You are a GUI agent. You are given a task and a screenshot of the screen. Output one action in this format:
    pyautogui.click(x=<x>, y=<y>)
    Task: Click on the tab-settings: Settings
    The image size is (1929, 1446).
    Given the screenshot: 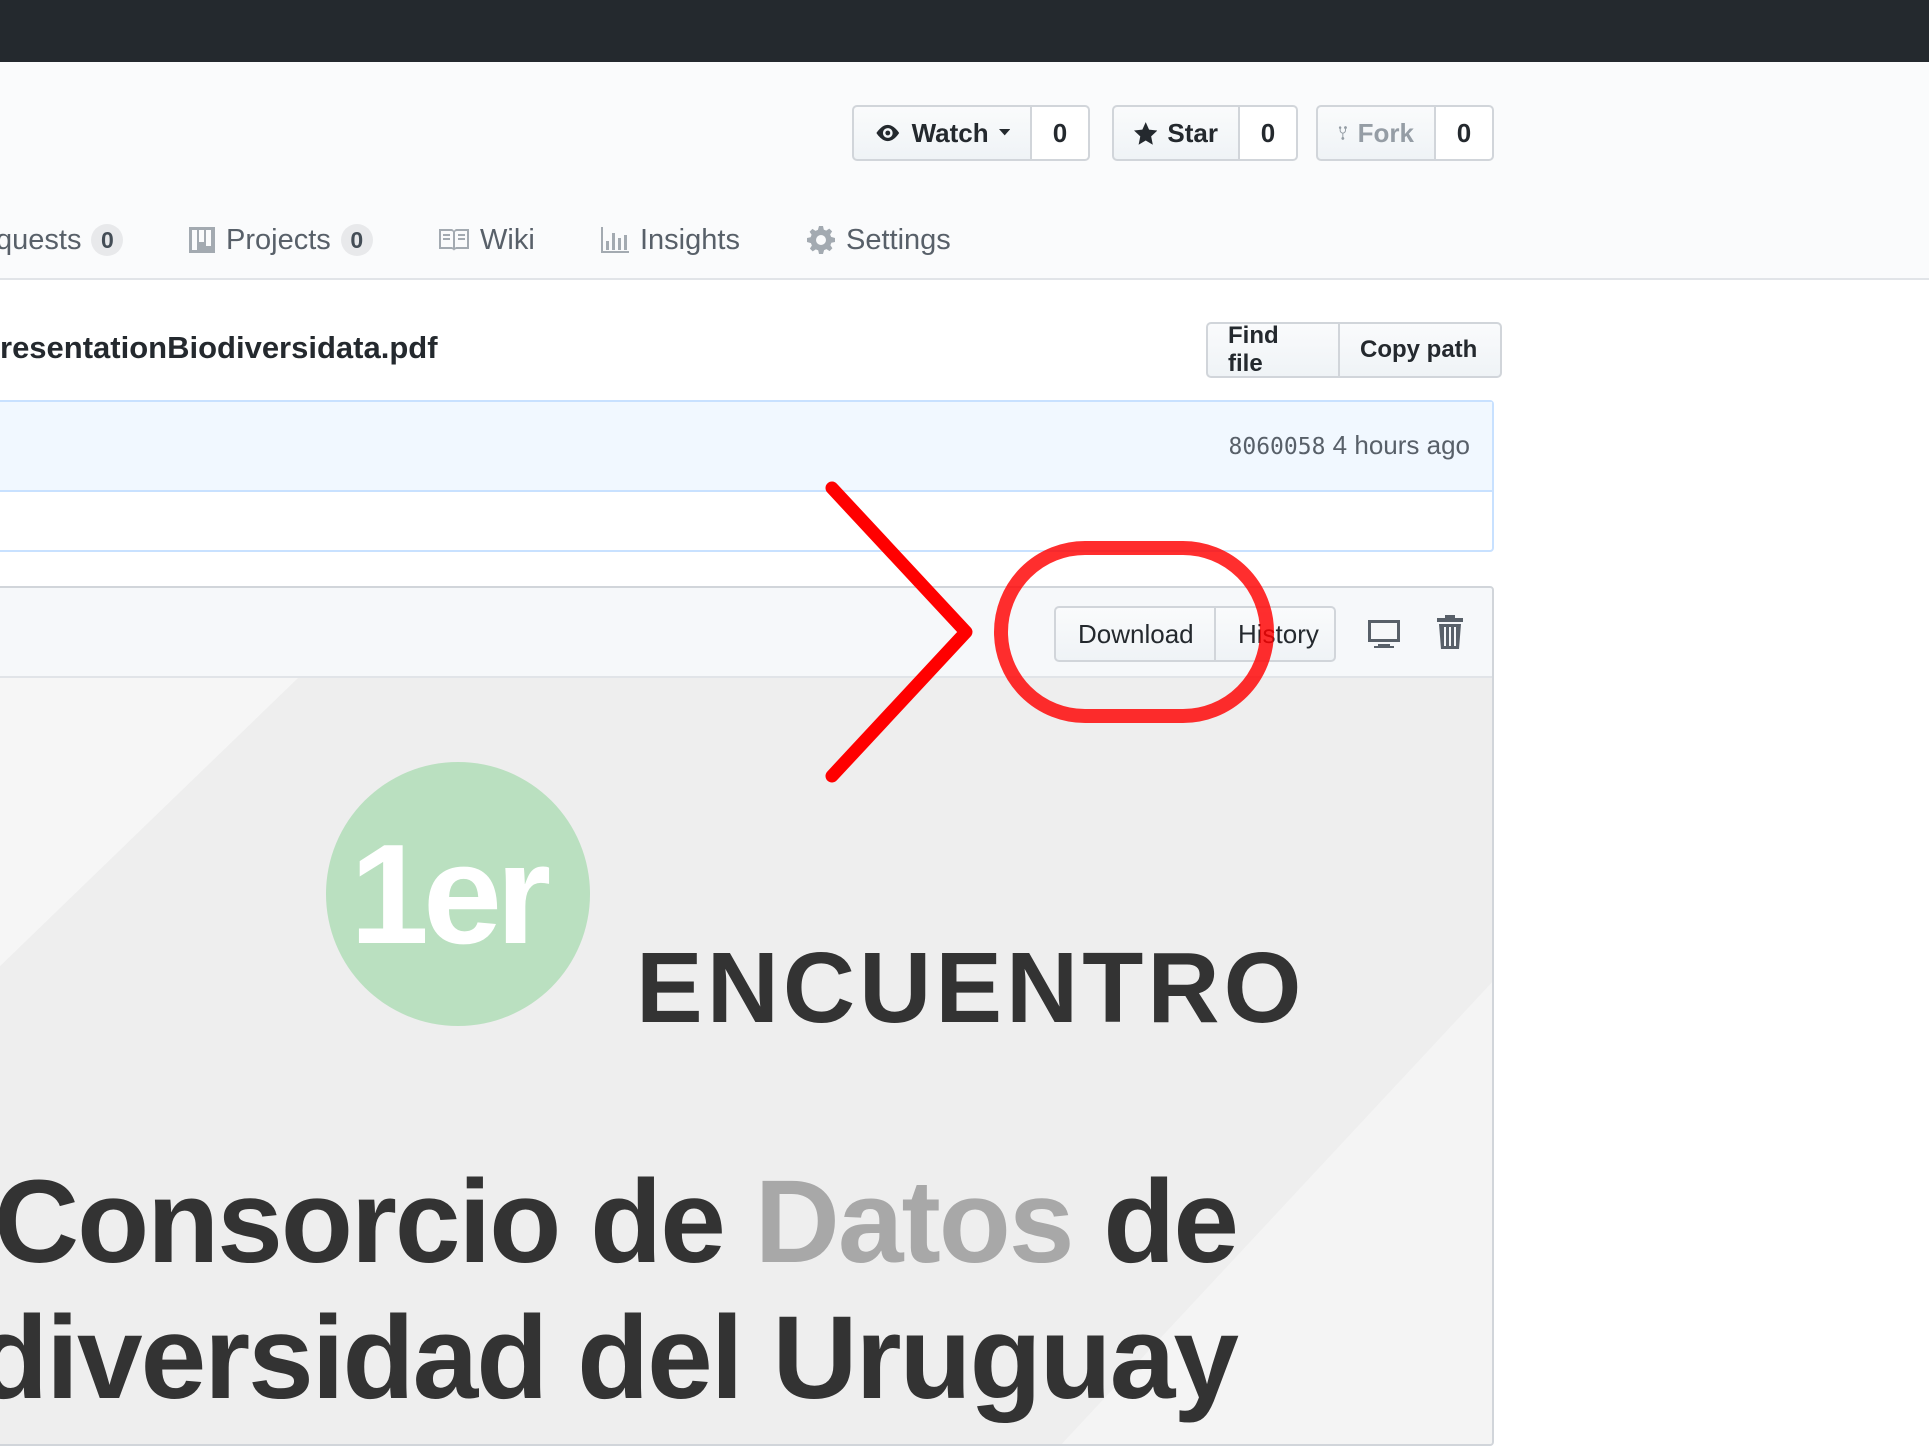 What is the action you would take?
    pyautogui.click(x=878, y=240)
    